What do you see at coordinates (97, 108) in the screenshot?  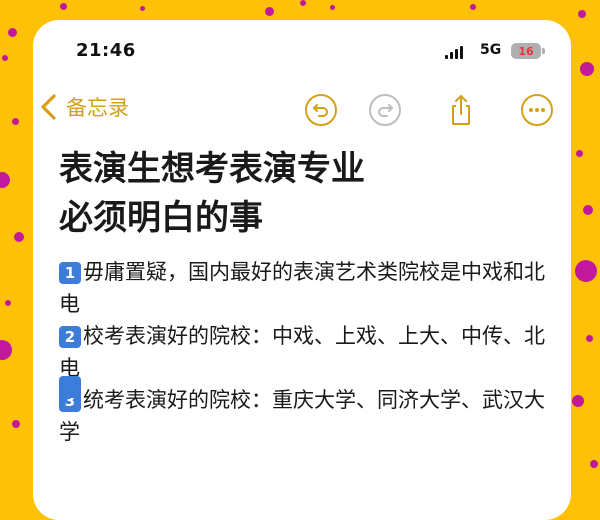 I see `back-label: 备忘录` at bounding box center [97, 108].